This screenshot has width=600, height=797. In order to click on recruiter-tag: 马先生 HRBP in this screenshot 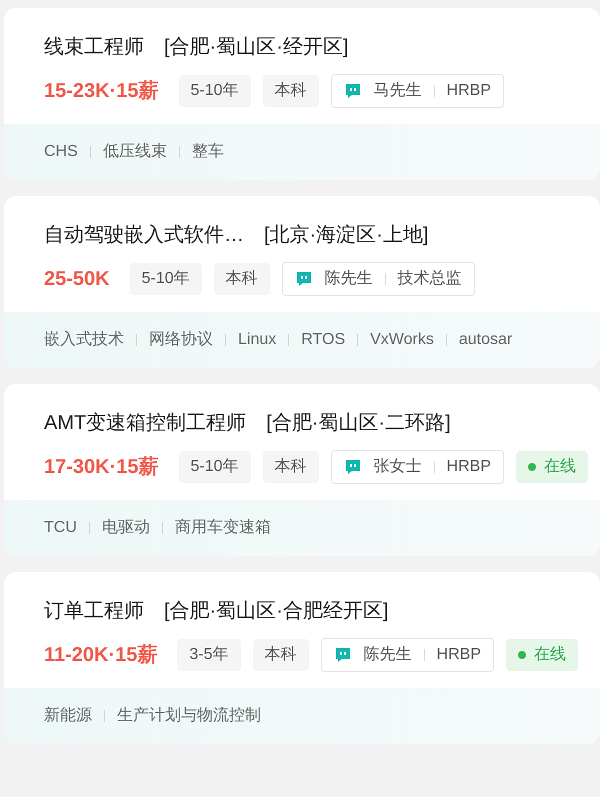, I will do `click(417, 91)`.